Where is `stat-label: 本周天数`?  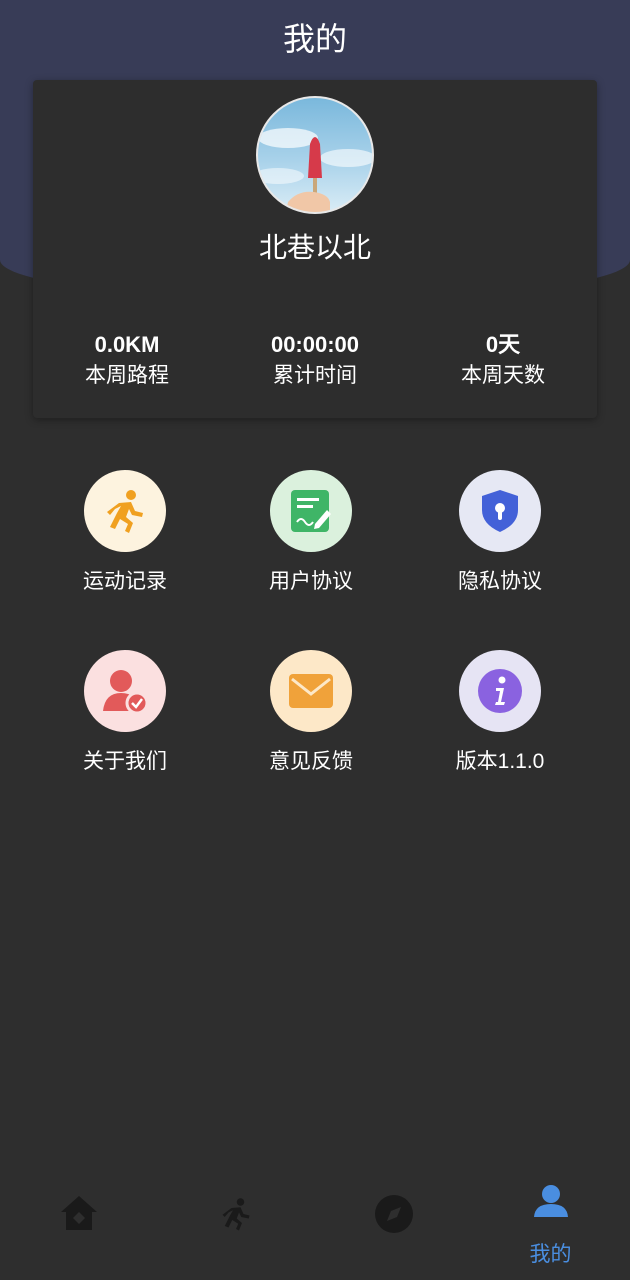 stat-label: 本周天数 is located at coordinates (503, 375).